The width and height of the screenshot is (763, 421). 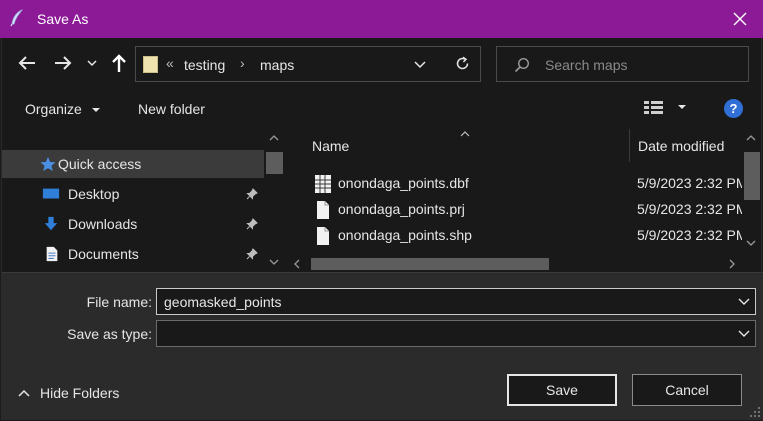 What do you see at coordinates (522, 65) in the screenshot?
I see `search-icon` at bounding box center [522, 65].